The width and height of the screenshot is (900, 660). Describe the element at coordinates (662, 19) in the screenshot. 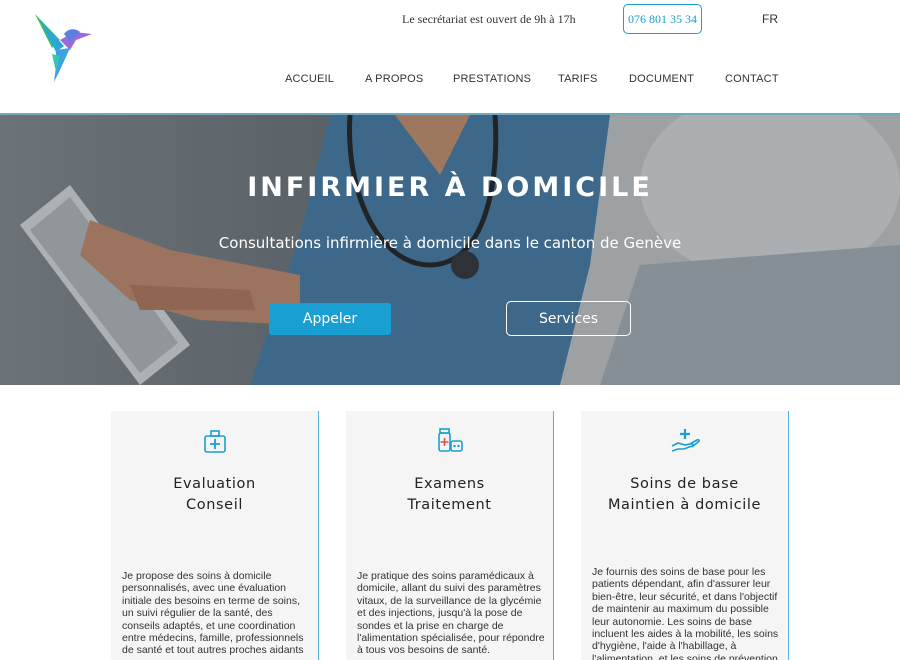

I see `phone-button: 076 801 35 34` at that location.